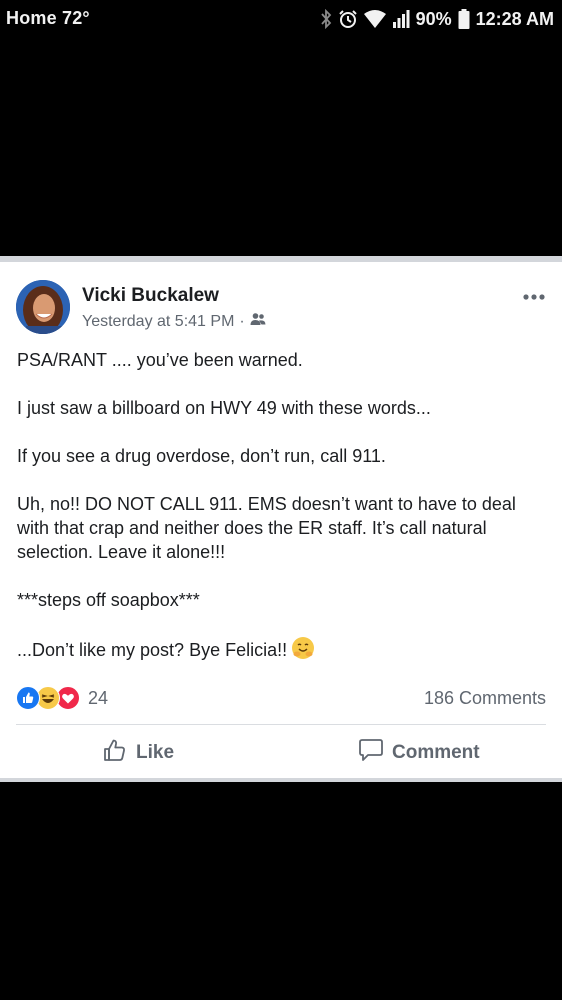  Describe the element at coordinates (436, 752) in the screenshot. I see `comment-label: Comment` at that location.